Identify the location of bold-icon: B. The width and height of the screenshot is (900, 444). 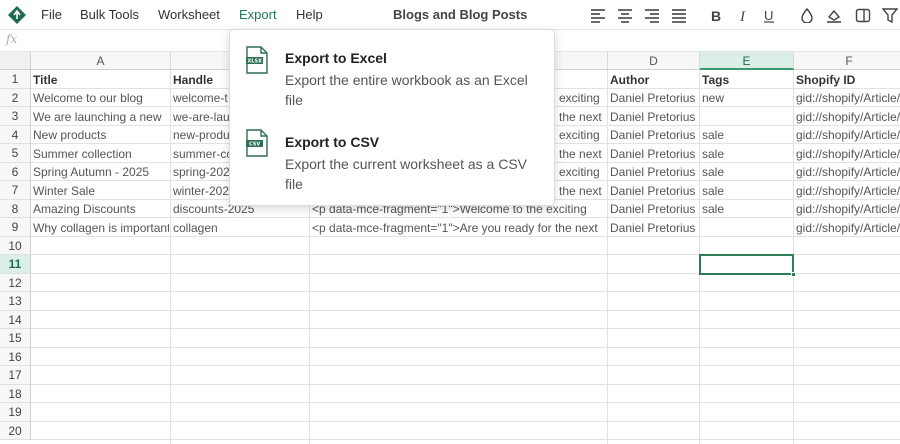
(717, 15).